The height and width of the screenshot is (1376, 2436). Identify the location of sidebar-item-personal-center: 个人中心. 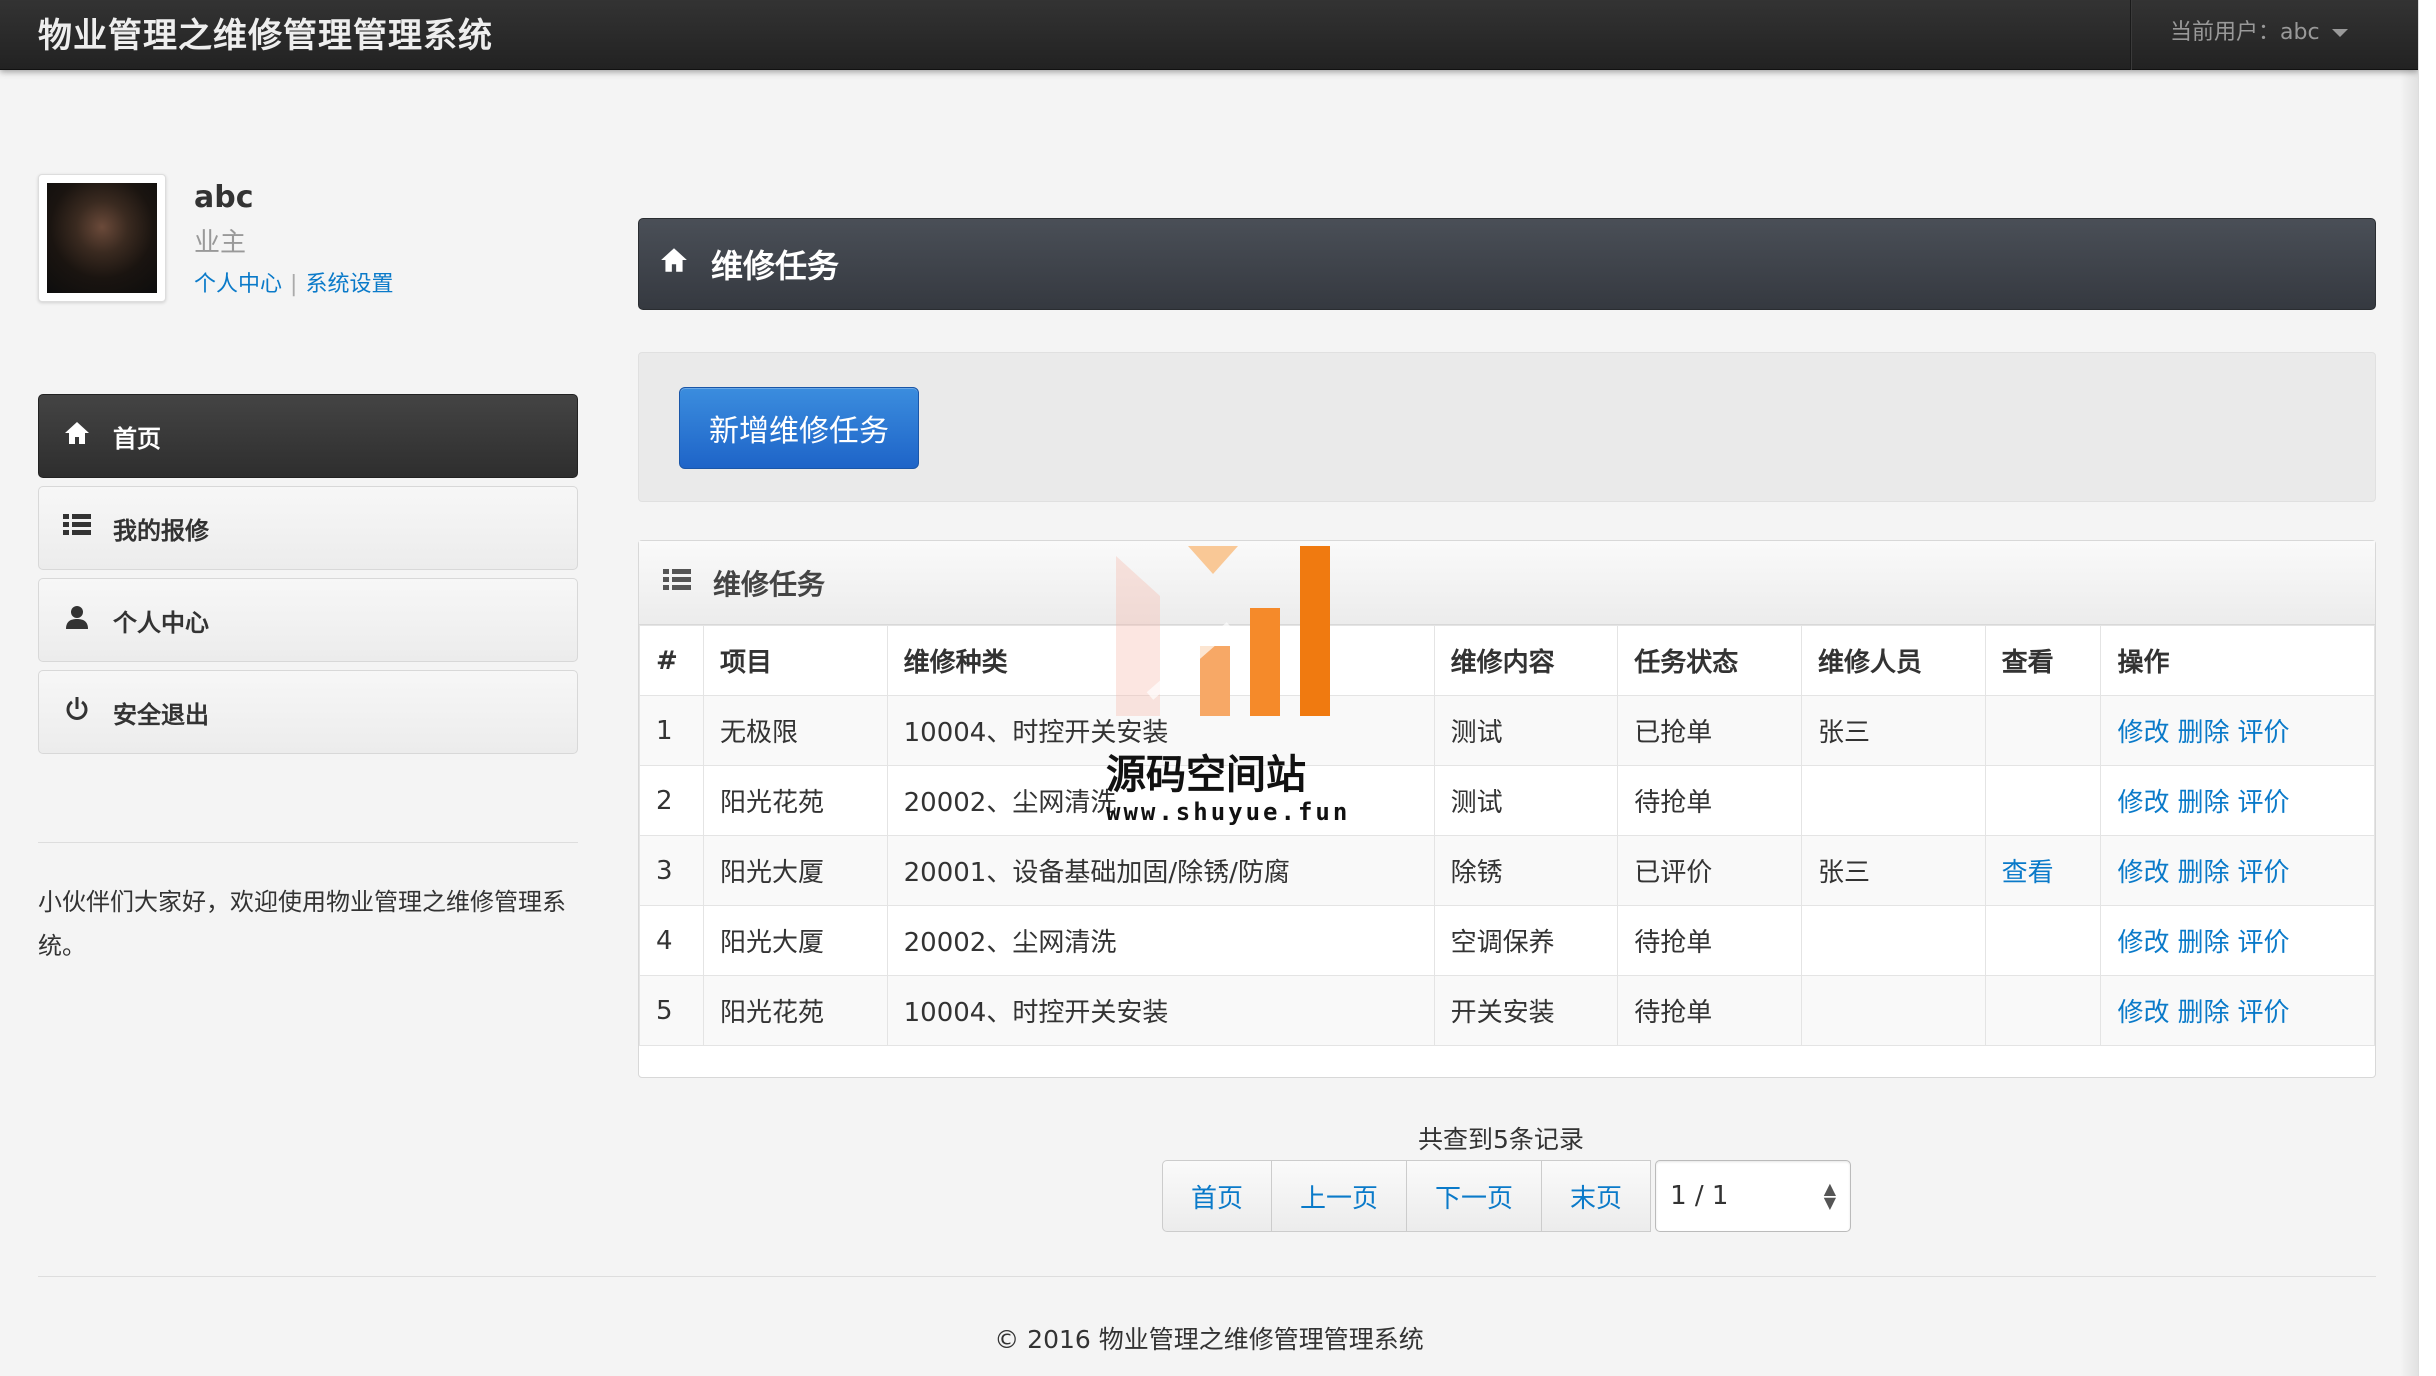
(308, 620).